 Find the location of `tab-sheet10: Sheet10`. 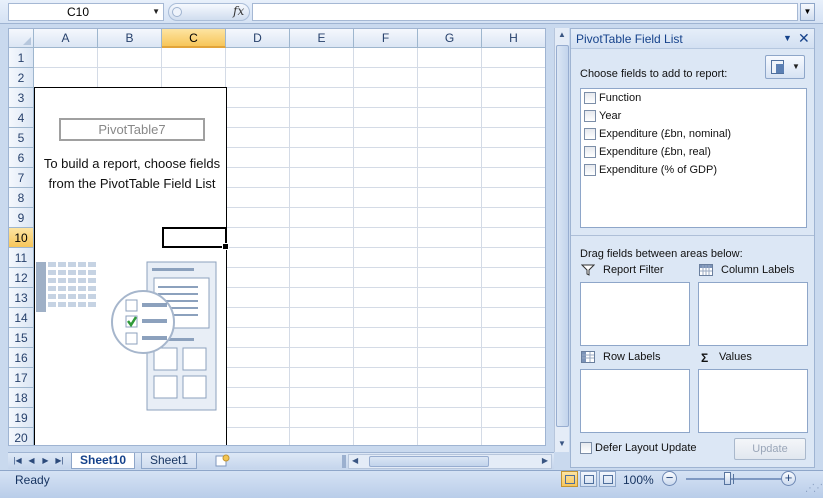

tab-sheet10: Sheet10 is located at coordinates (103, 461).